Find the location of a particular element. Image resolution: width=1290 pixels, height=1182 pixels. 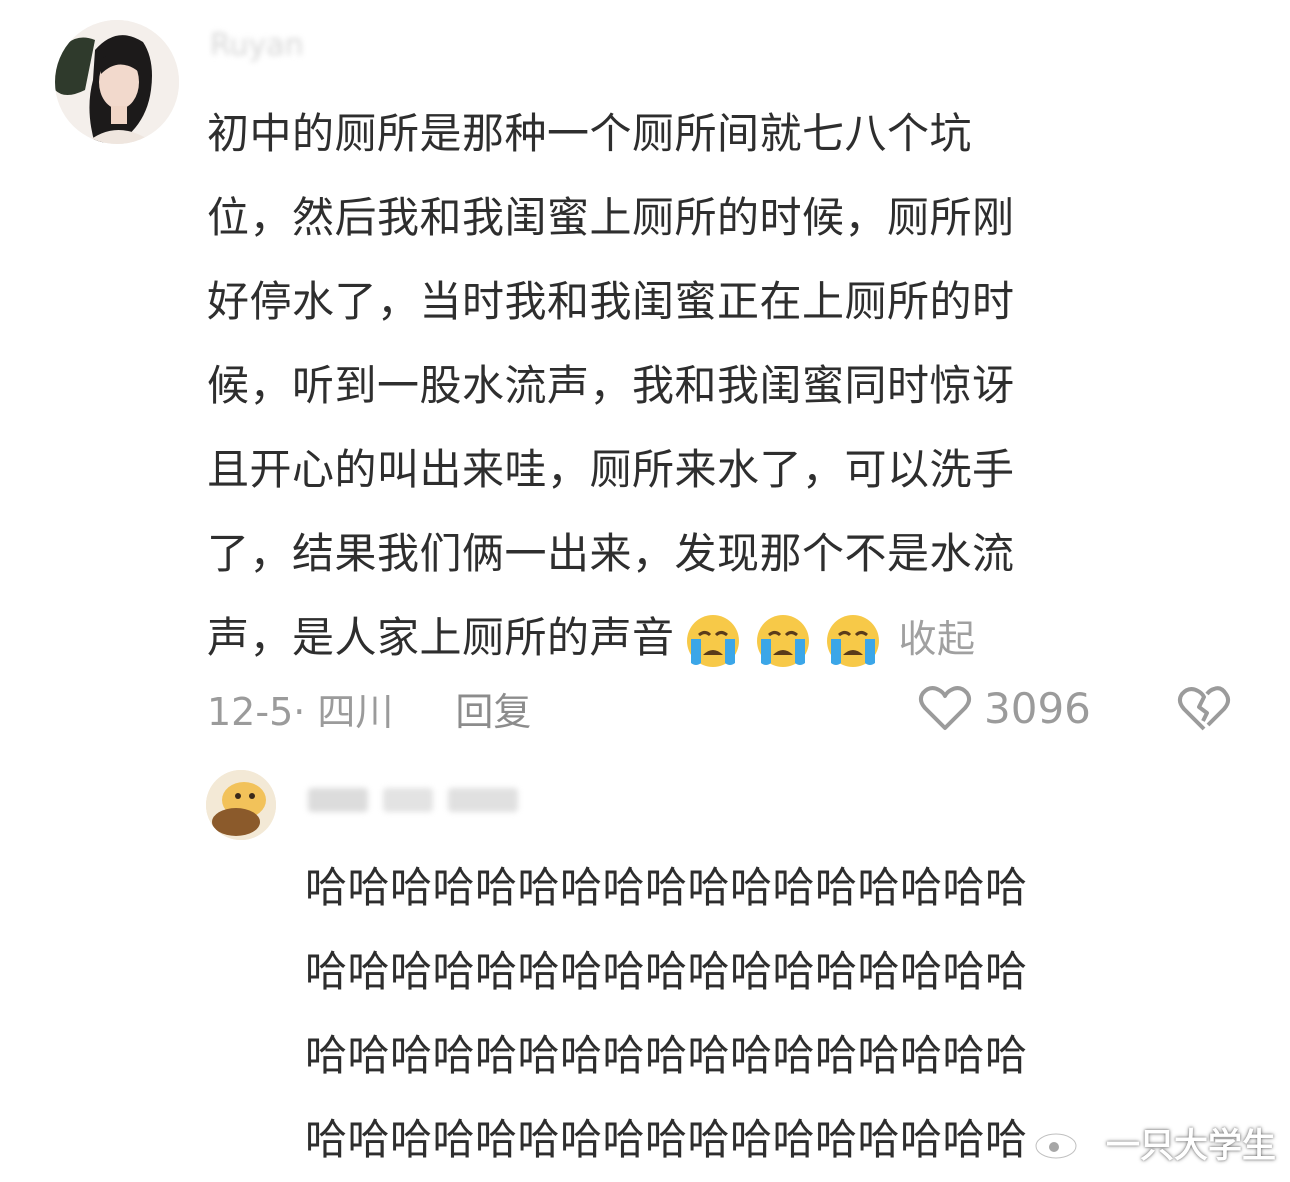

comment-line: 且开心的叫出来哇，厕所来水了，可以洗手 is located at coordinates (611, 469).